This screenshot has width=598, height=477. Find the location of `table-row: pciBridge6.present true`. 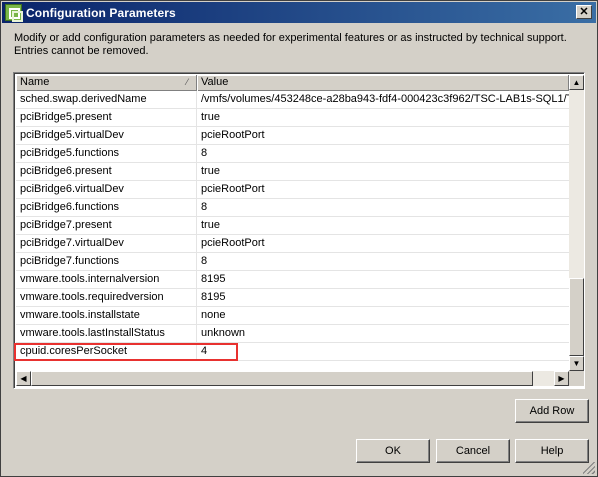

table-row: pciBridge6.present true is located at coordinates (292, 172).